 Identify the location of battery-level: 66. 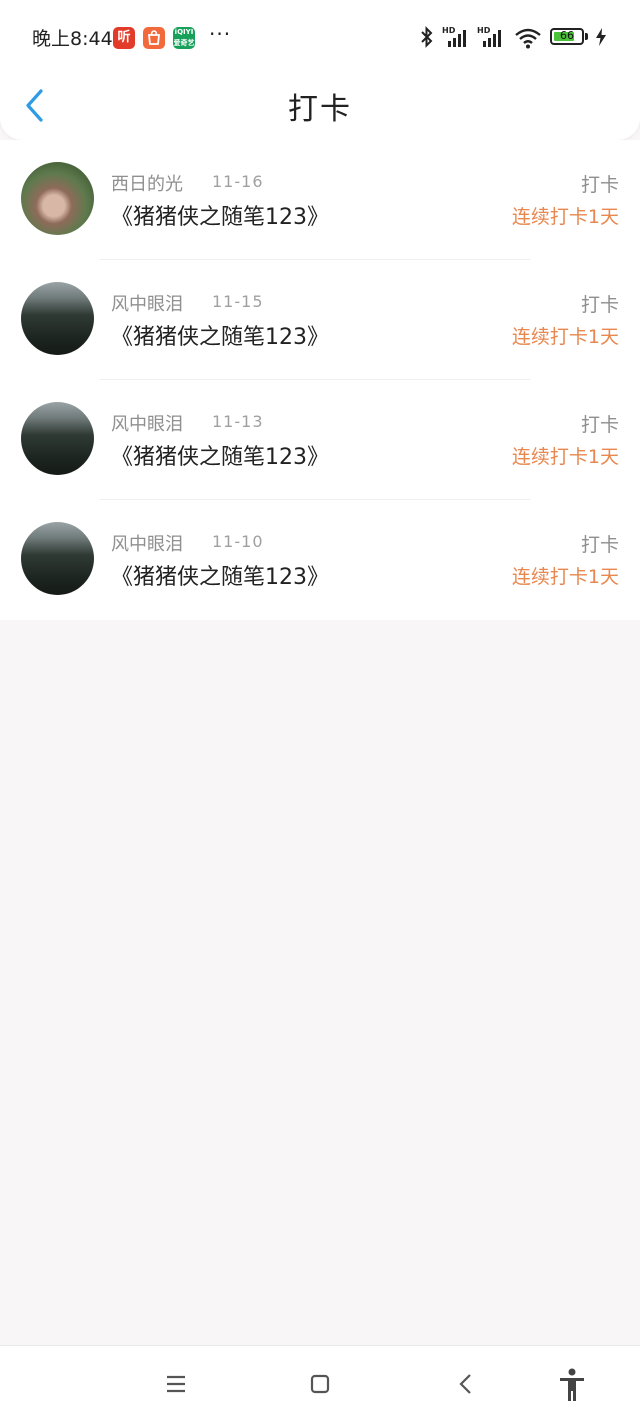
(567, 35).